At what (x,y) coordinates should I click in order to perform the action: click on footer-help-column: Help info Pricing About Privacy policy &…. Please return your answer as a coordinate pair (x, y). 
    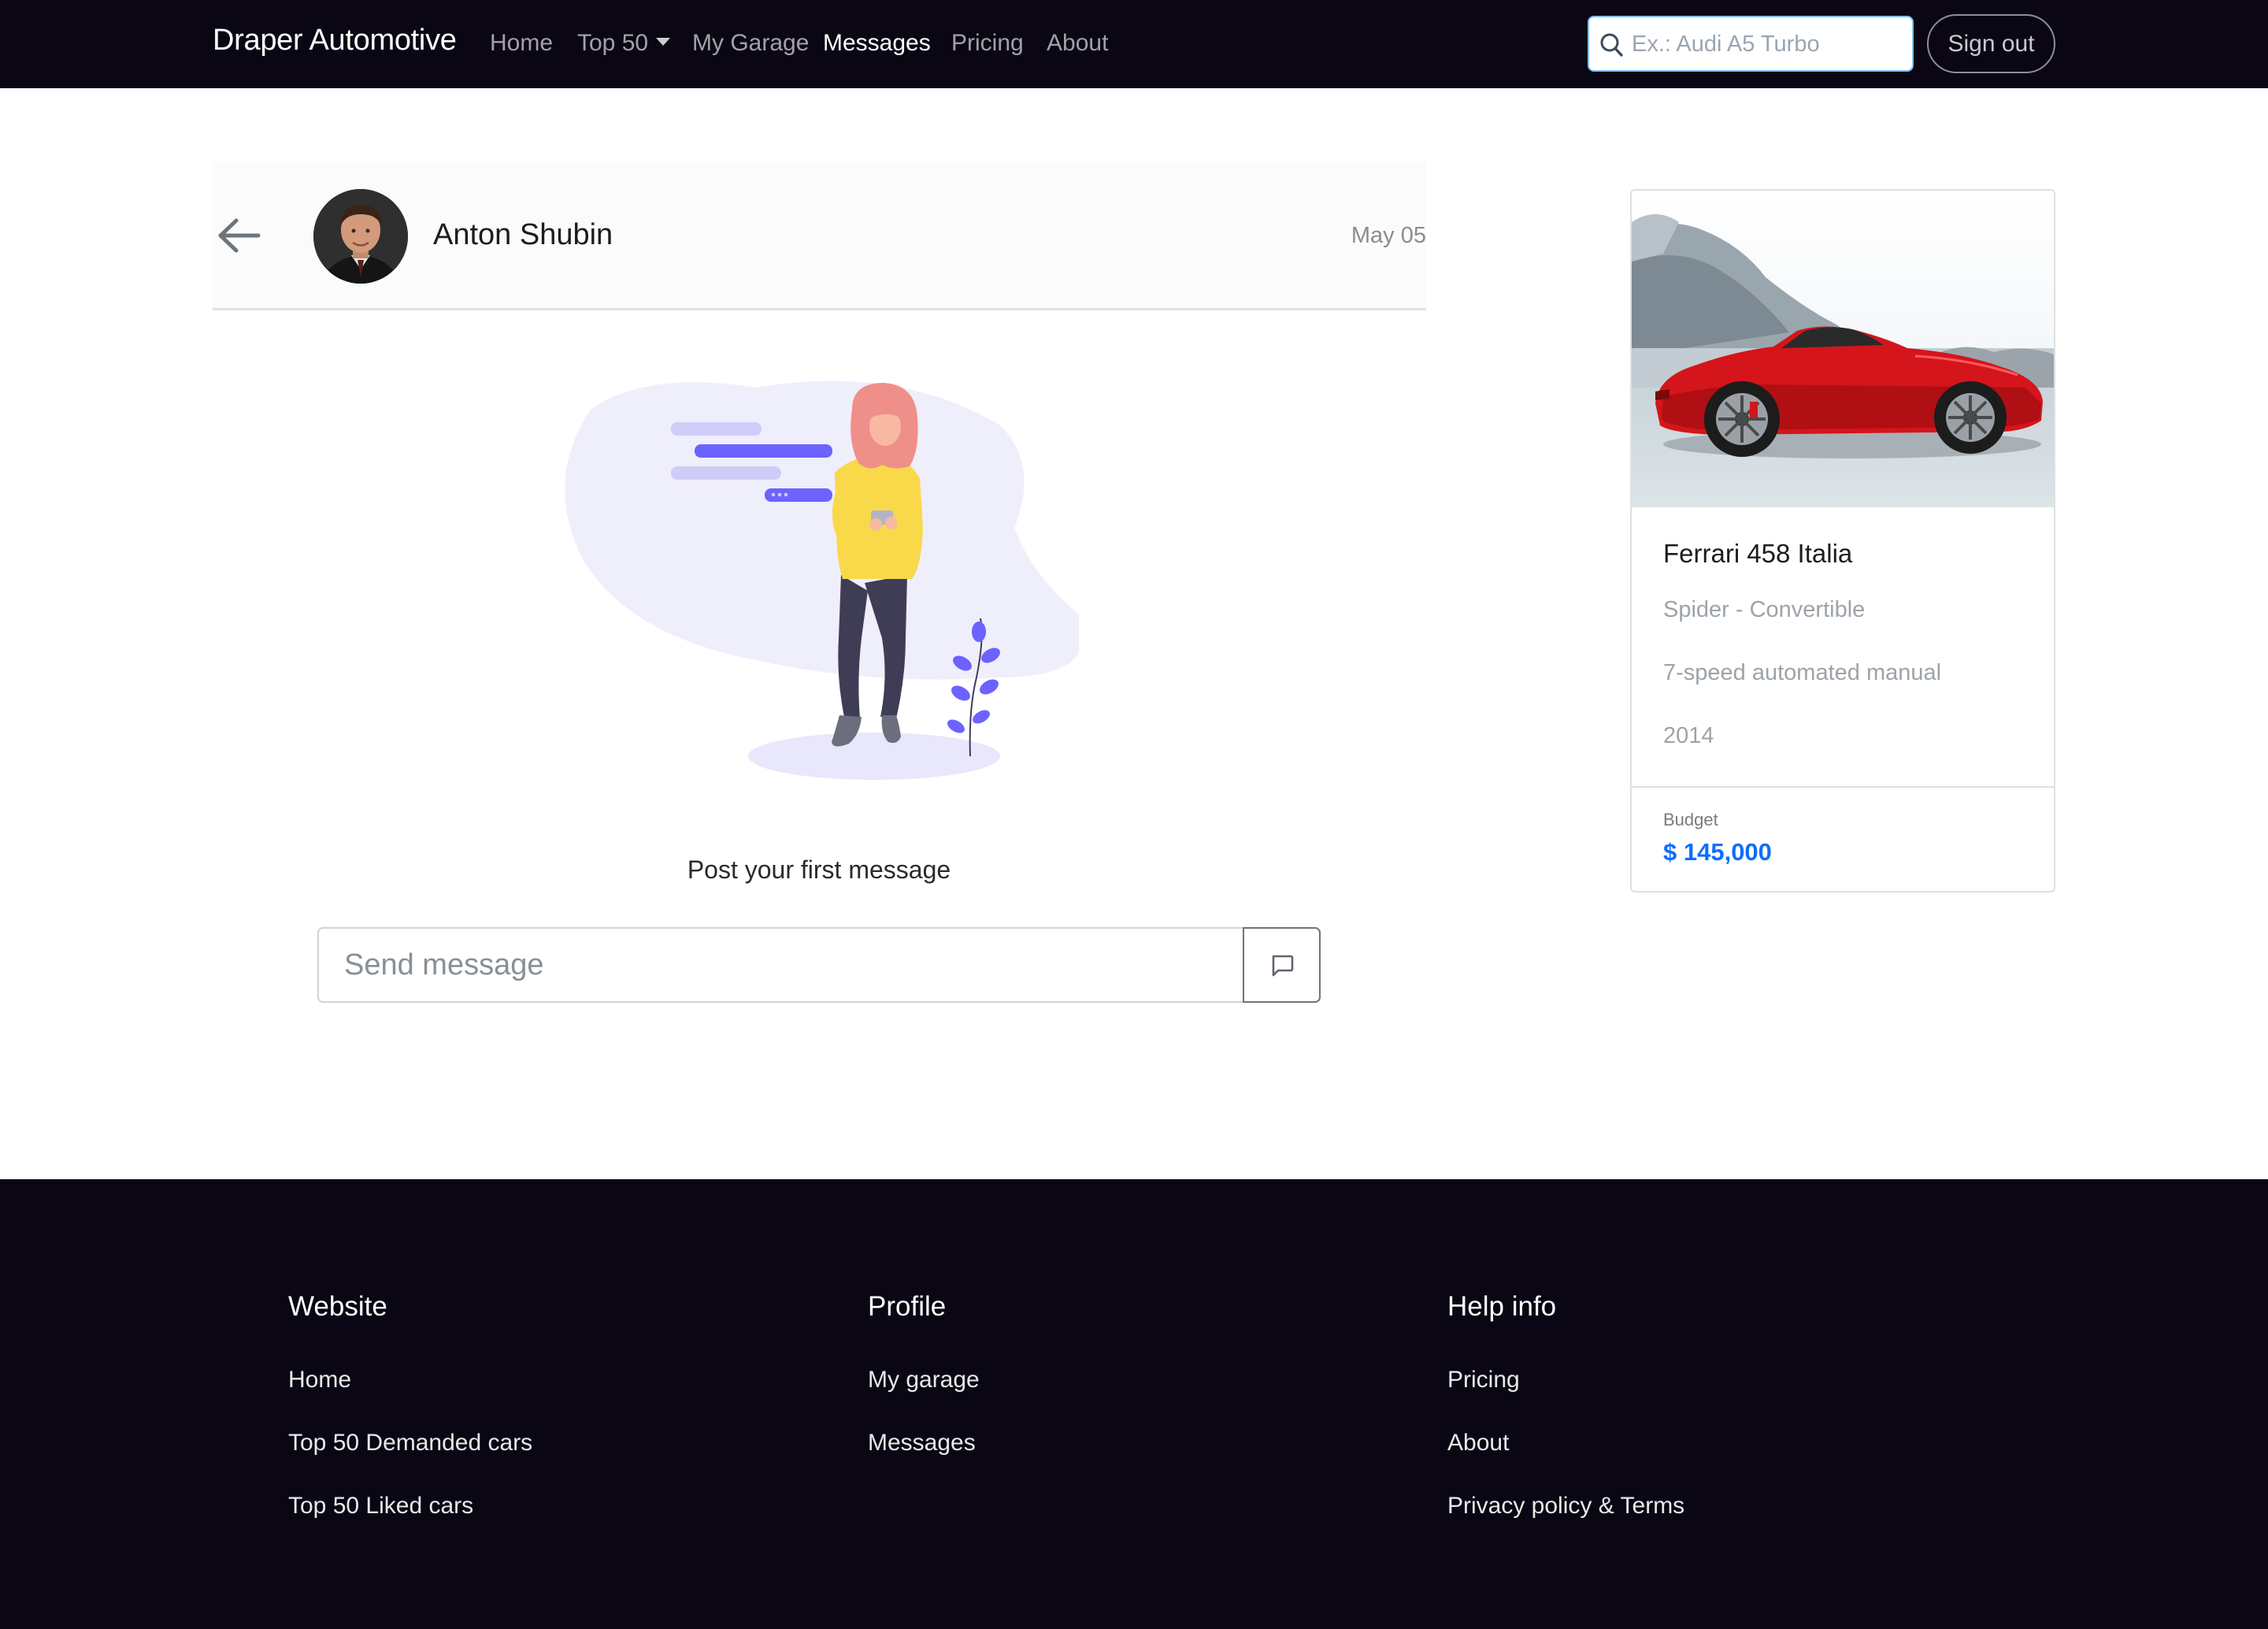
    Looking at the image, I should click on (1565, 1424).